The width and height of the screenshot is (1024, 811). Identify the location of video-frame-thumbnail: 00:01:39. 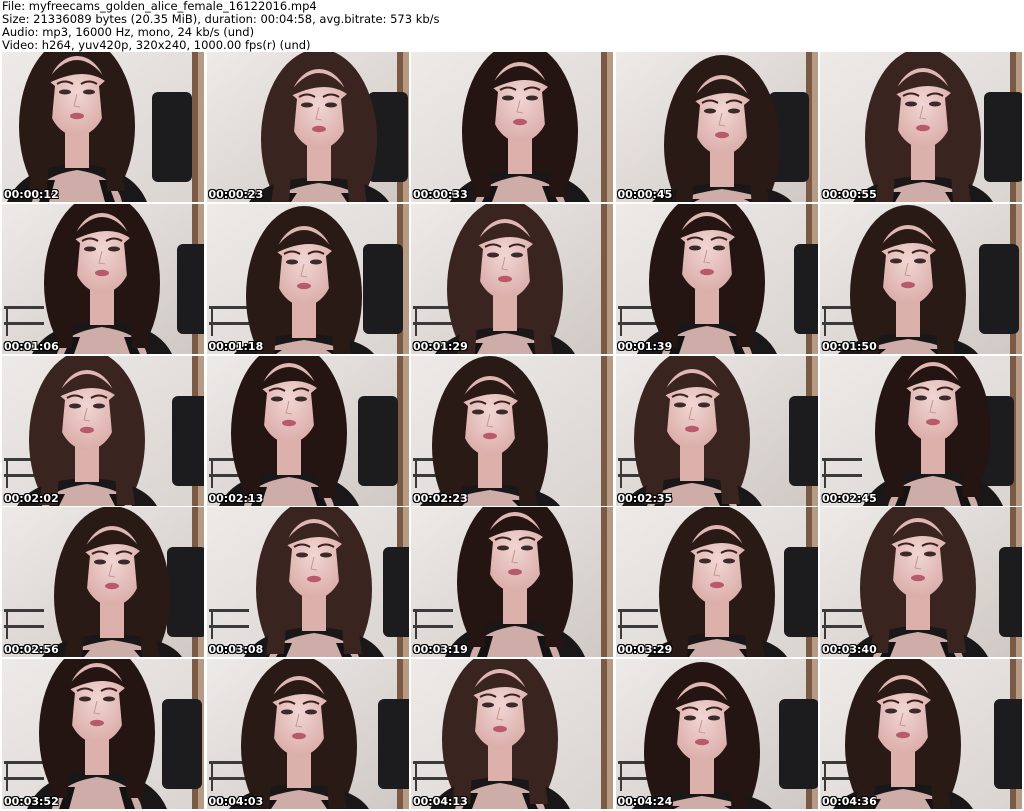
(716, 278).